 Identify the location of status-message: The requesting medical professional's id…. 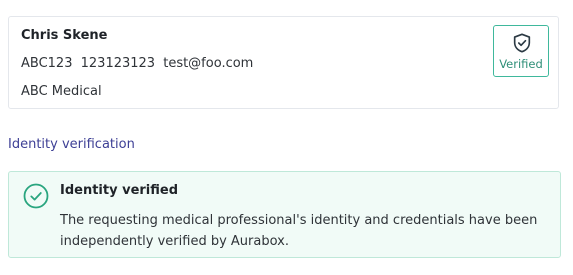
(299, 231).